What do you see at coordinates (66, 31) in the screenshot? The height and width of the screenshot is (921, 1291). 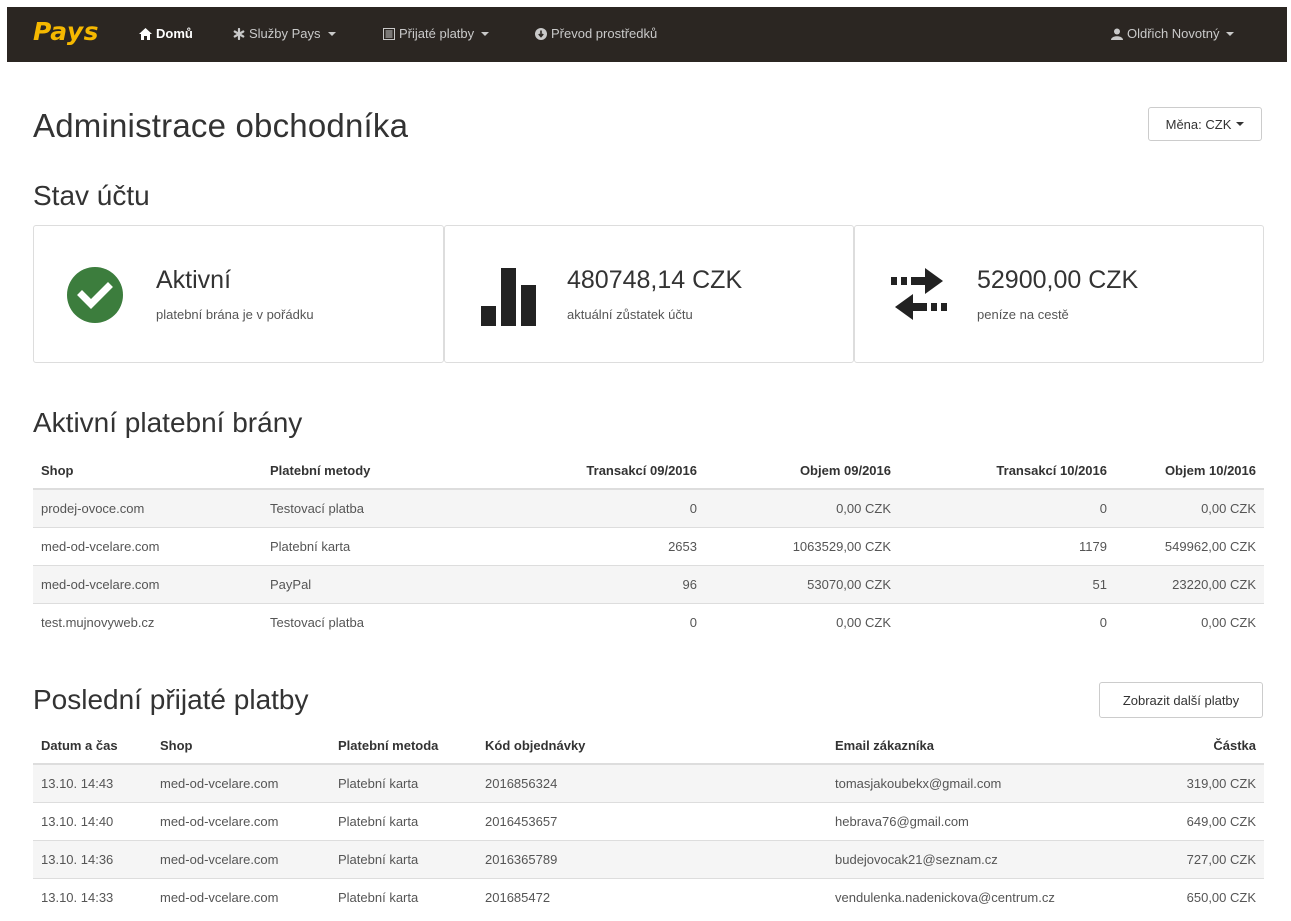 I see `brand-logo: Pays` at bounding box center [66, 31].